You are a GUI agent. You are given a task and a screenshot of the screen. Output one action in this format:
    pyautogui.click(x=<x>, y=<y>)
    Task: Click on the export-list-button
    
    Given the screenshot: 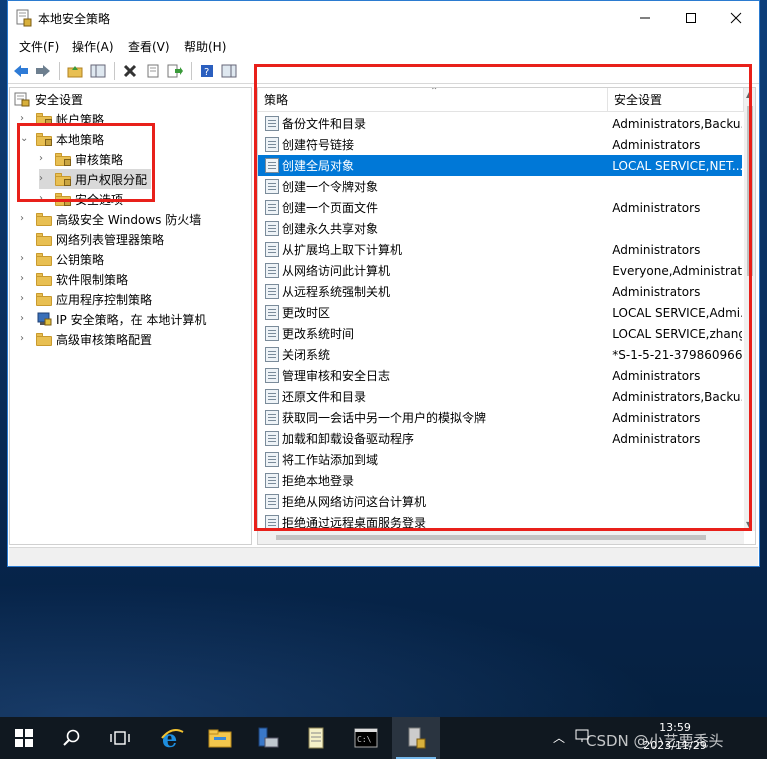 What is the action you would take?
    pyautogui.click(x=175, y=71)
    